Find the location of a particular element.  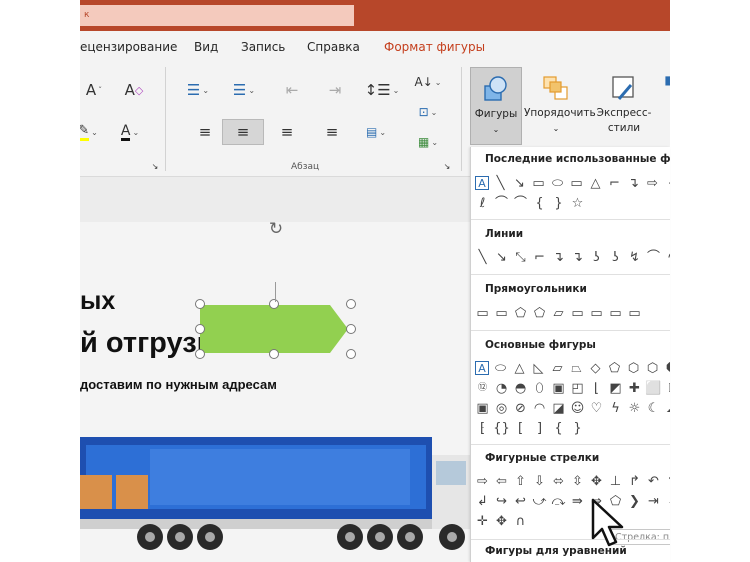

pie-shape-icon: ◔ is located at coordinates (501, 388).